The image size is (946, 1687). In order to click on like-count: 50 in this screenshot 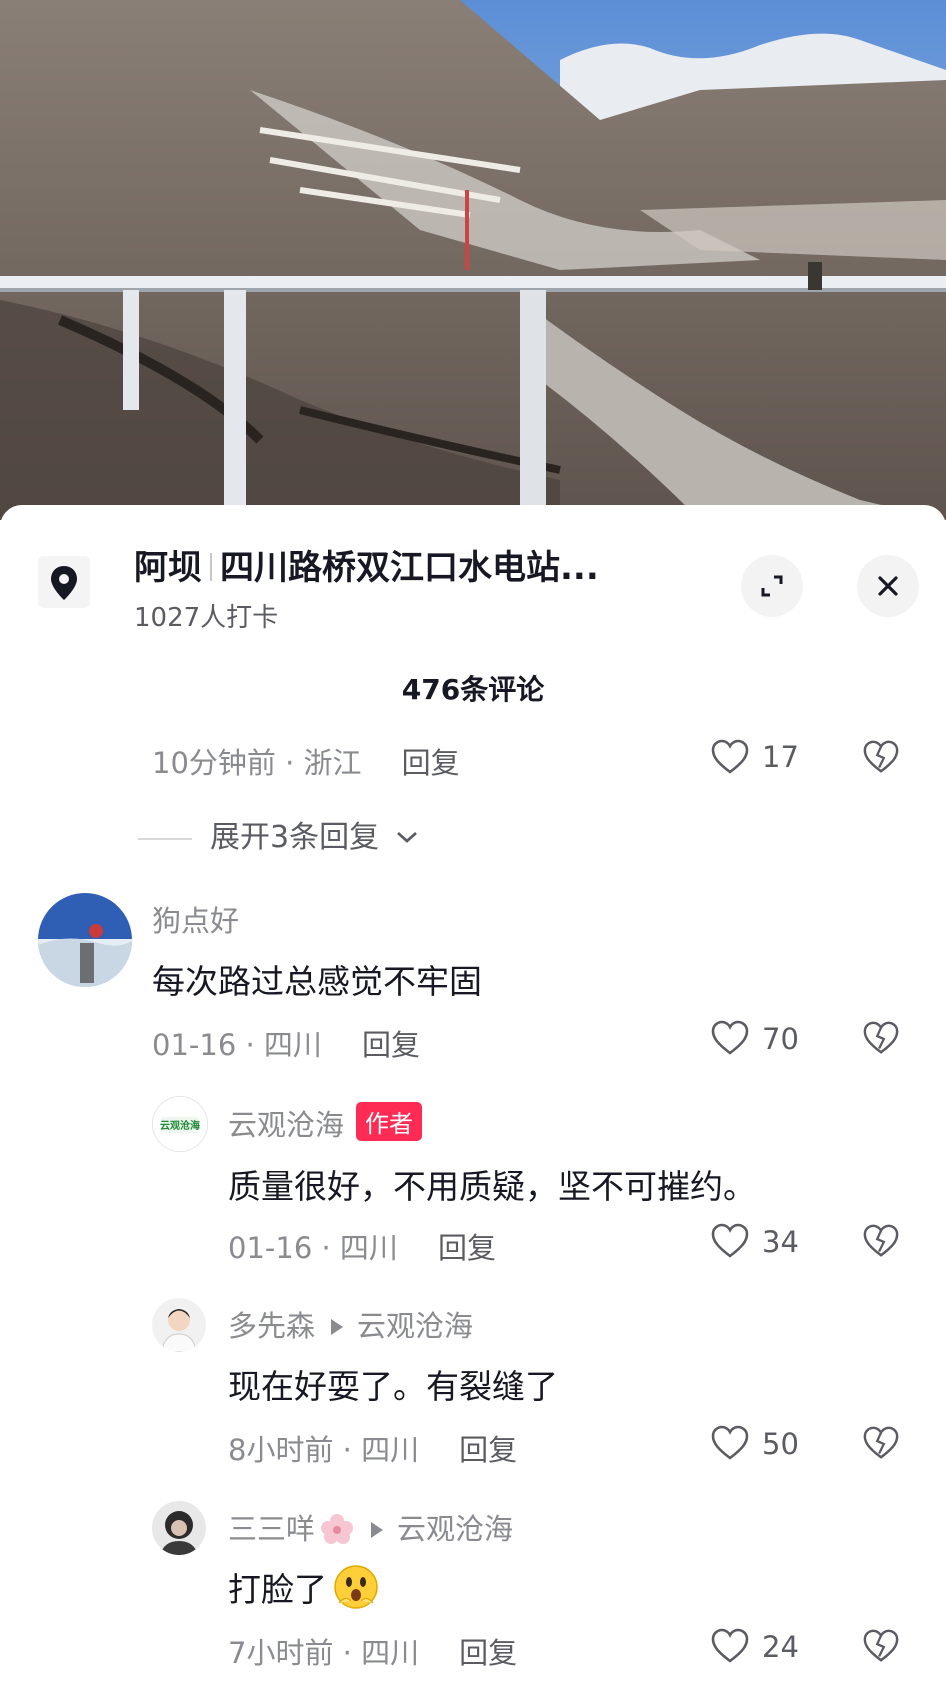, I will do `click(780, 1444)`.